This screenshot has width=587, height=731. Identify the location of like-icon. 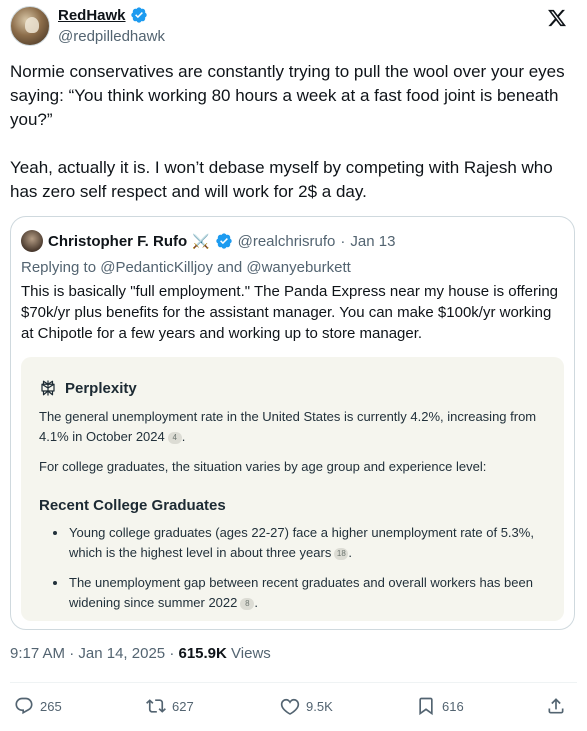
(290, 706).